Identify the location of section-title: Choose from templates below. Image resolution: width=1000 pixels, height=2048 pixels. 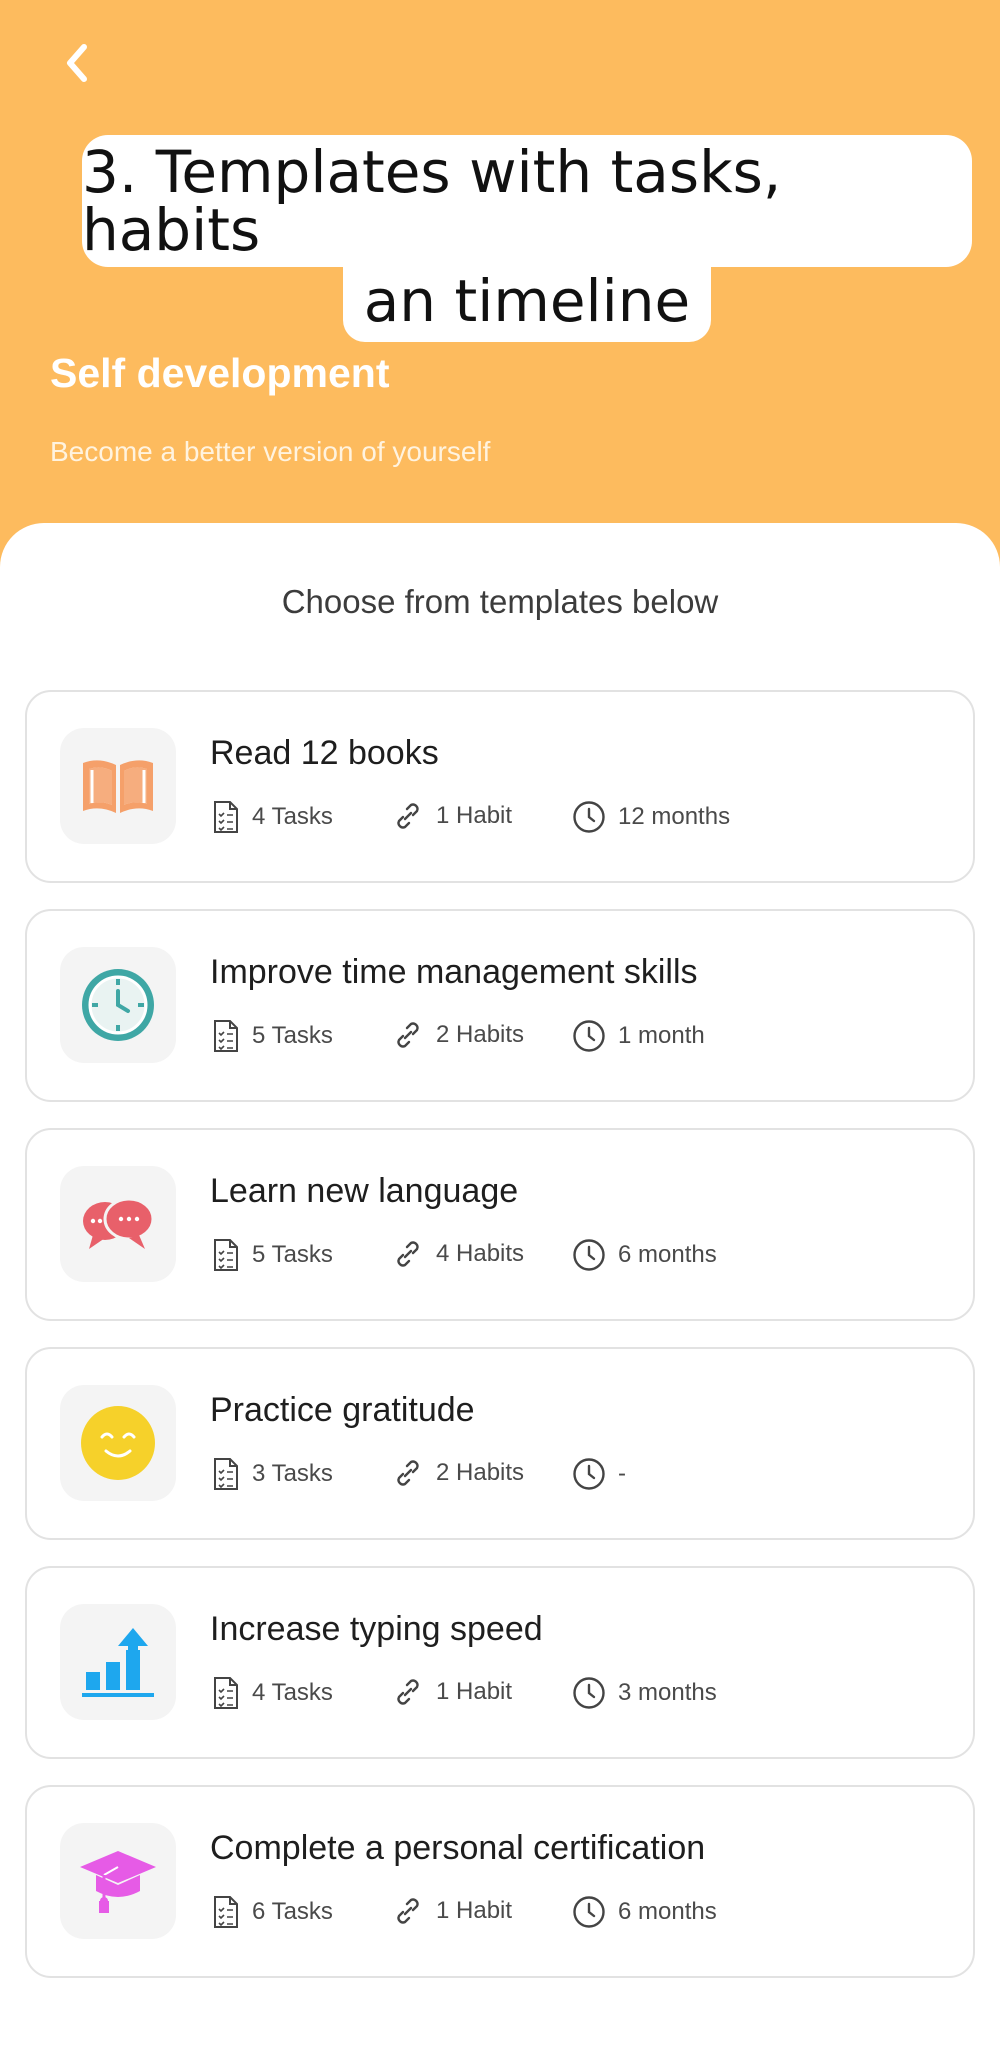
(500, 601).